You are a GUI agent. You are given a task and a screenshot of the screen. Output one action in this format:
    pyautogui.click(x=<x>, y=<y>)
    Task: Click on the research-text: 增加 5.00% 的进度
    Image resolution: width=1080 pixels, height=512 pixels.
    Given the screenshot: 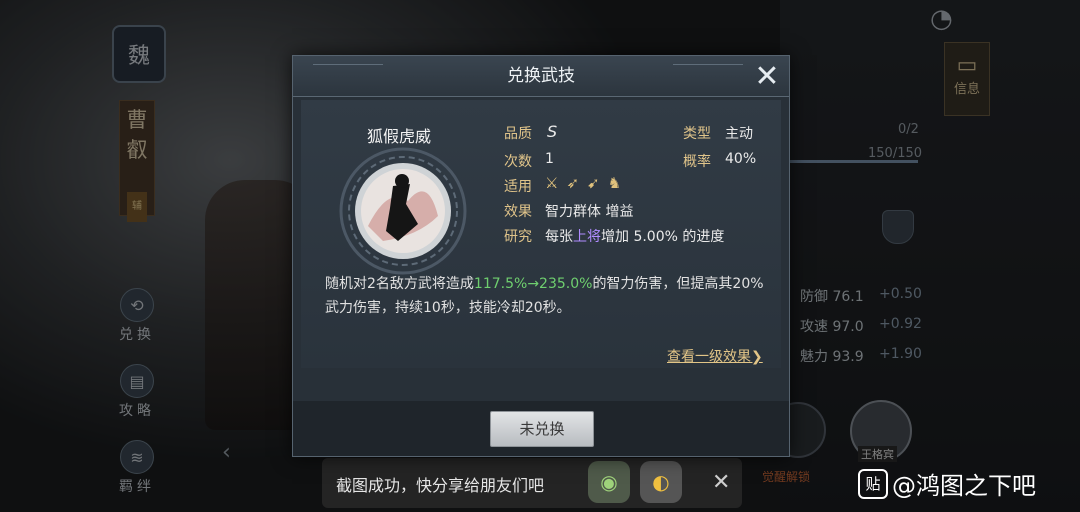 What is the action you would take?
    pyautogui.click(x=663, y=237)
    